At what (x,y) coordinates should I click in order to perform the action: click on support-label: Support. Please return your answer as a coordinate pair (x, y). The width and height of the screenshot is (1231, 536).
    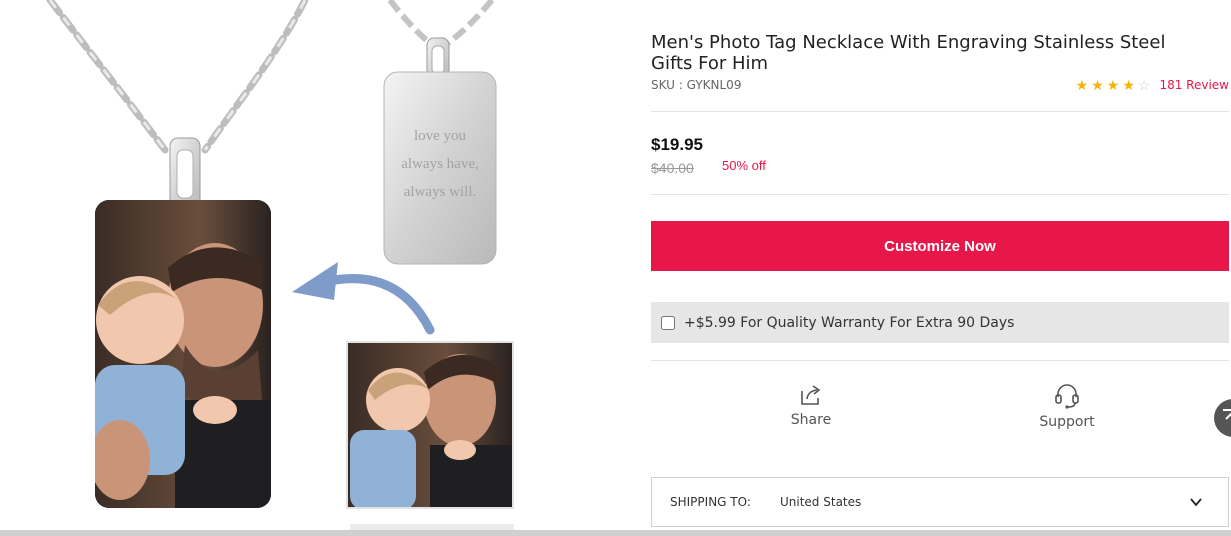
    Looking at the image, I should click on (1067, 422).